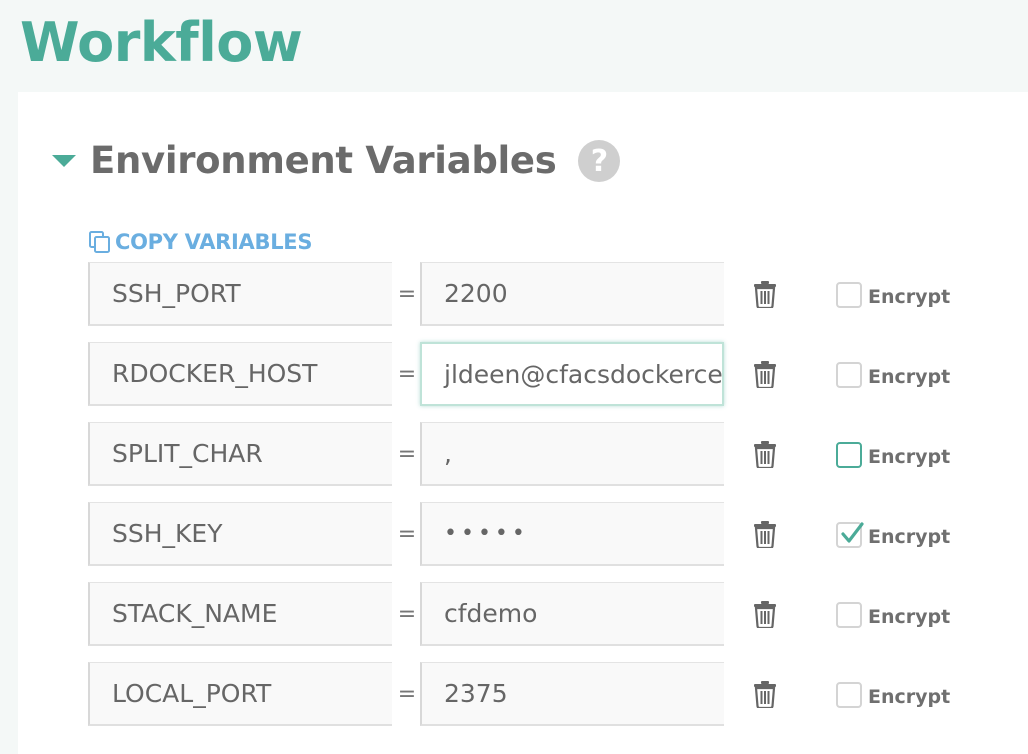  I want to click on checkmark-icon, so click(852, 532).